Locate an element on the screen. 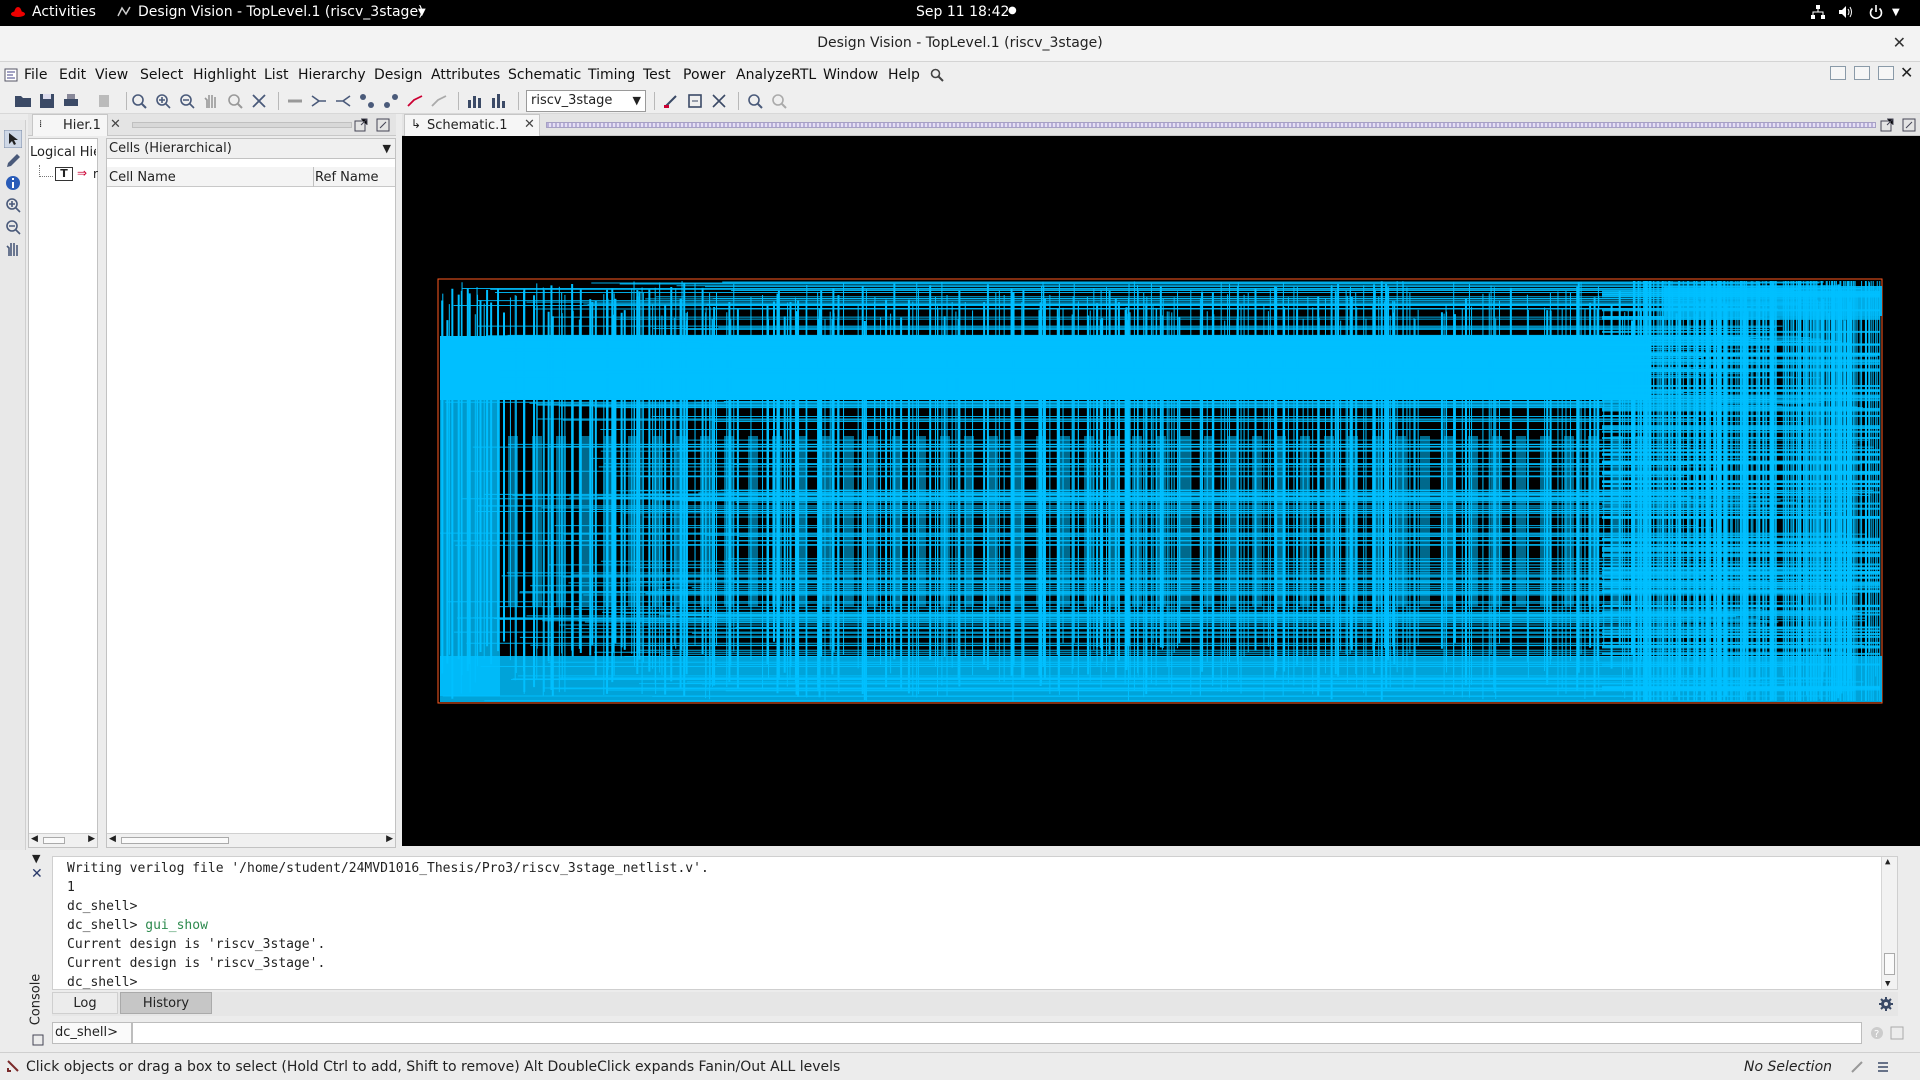  console-vscrollbar: ▲ ▼ is located at coordinates (1889, 923).